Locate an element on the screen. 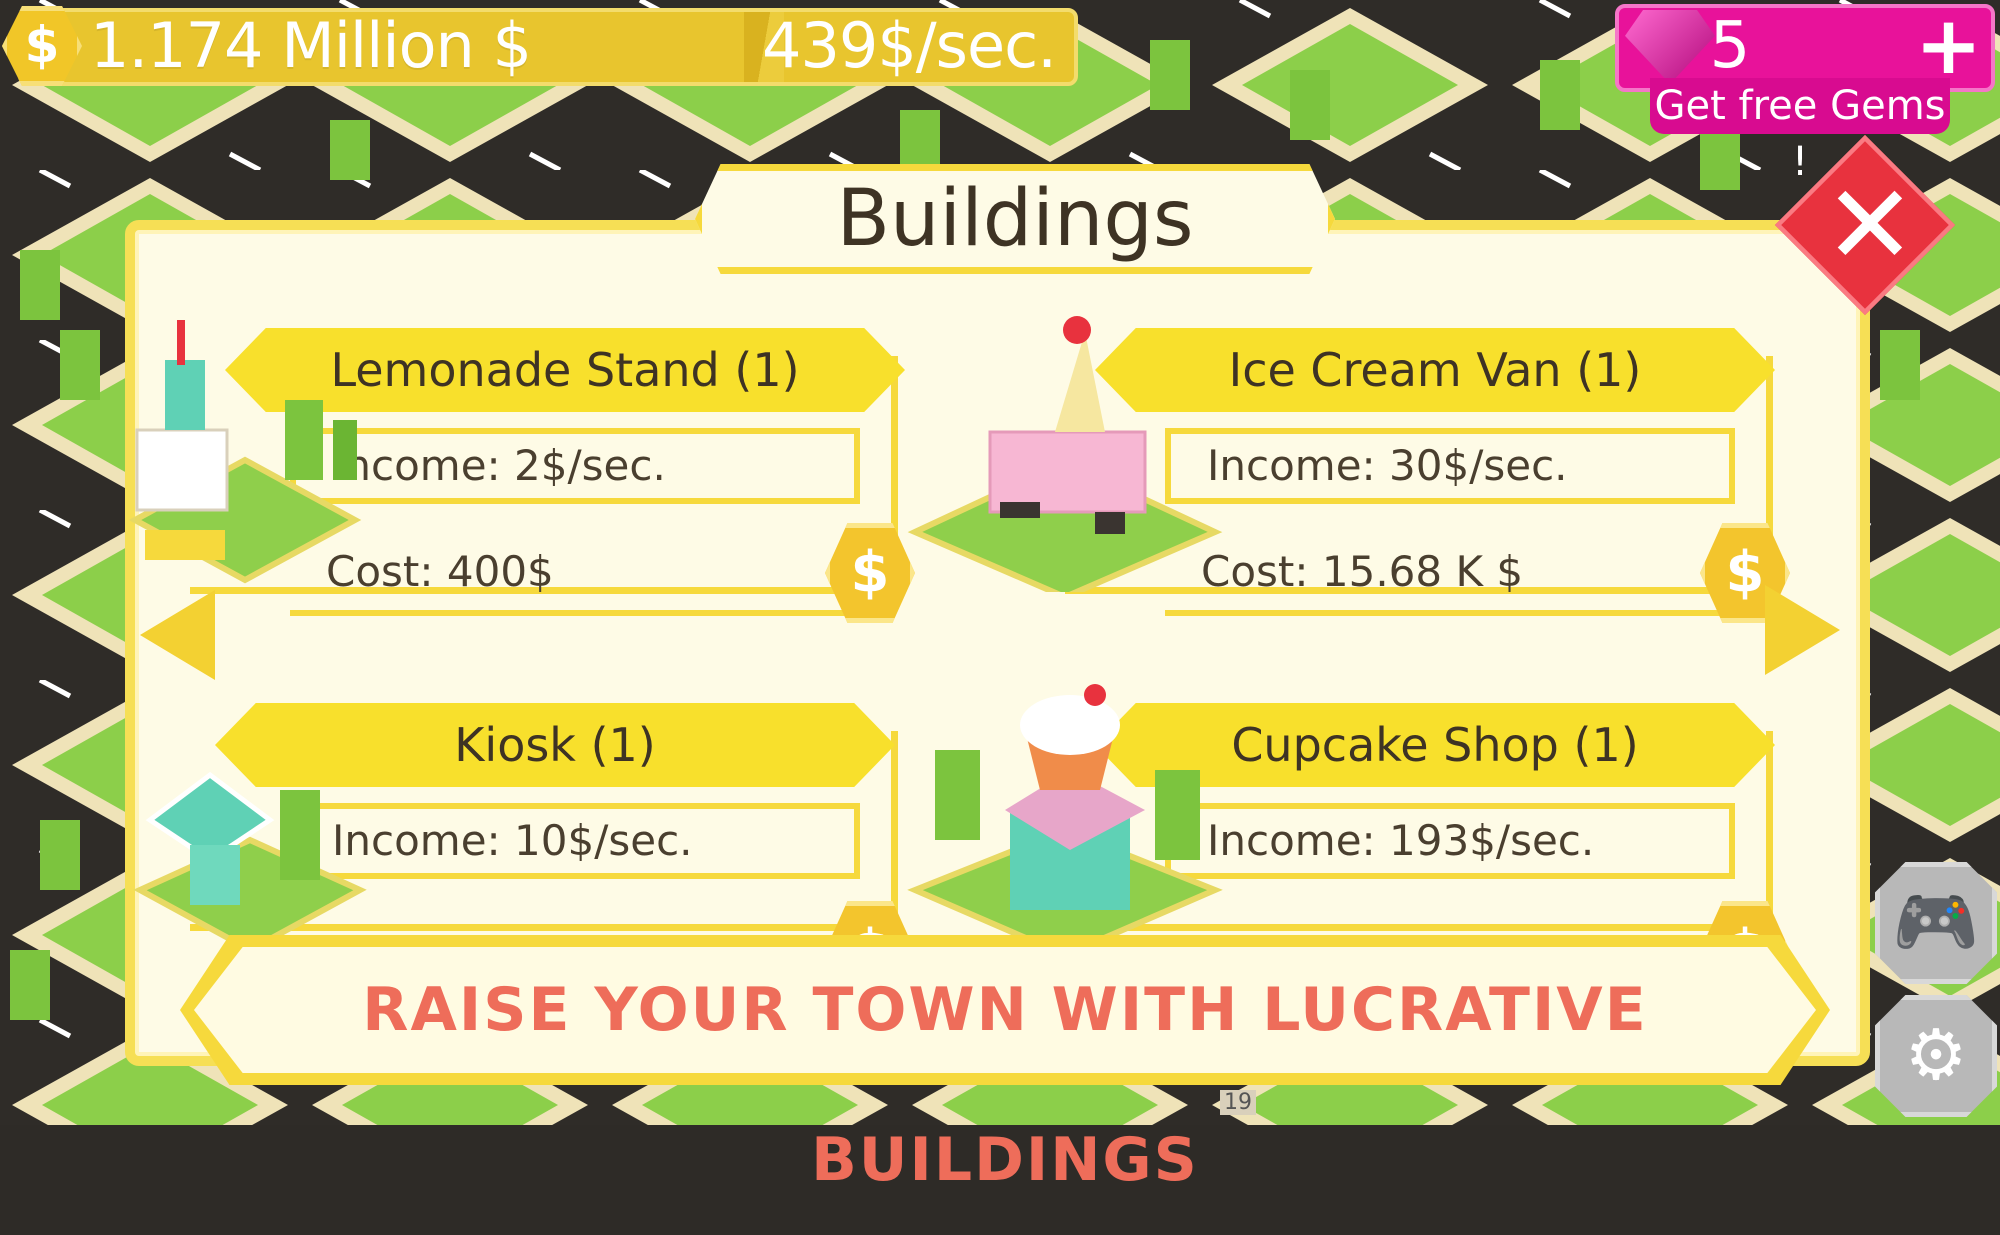 The image size is (2000, 1235). close-icon: ✕ is located at coordinates (1870, 225).